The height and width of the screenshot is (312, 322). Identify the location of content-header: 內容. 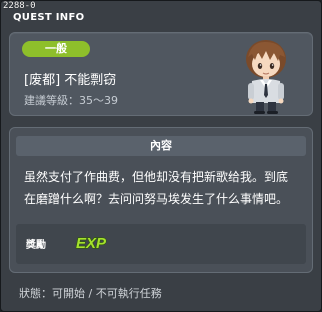
(161, 146).